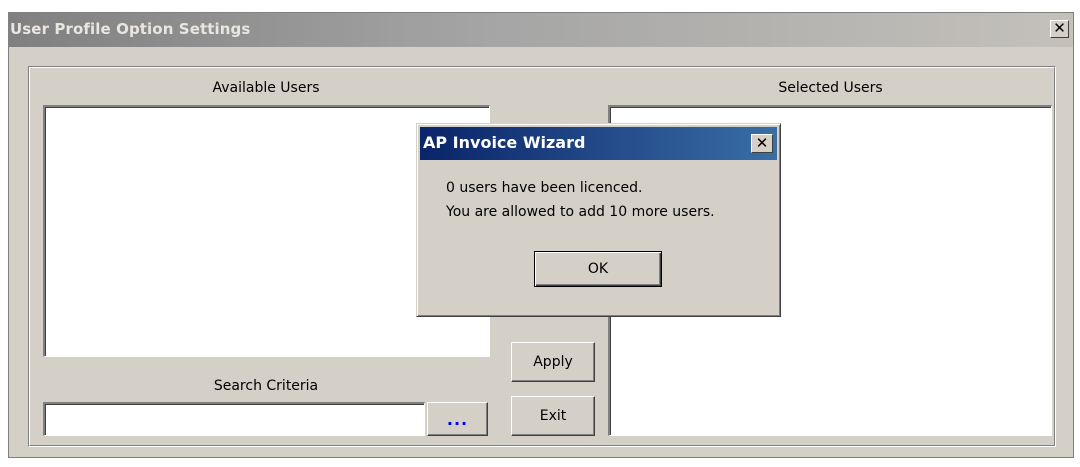 The height and width of the screenshot is (467, 1080). What do you see at coordinates (234, 419) in the screenshot?
I see `search-criteria-input` at bounding box center [234, 419].